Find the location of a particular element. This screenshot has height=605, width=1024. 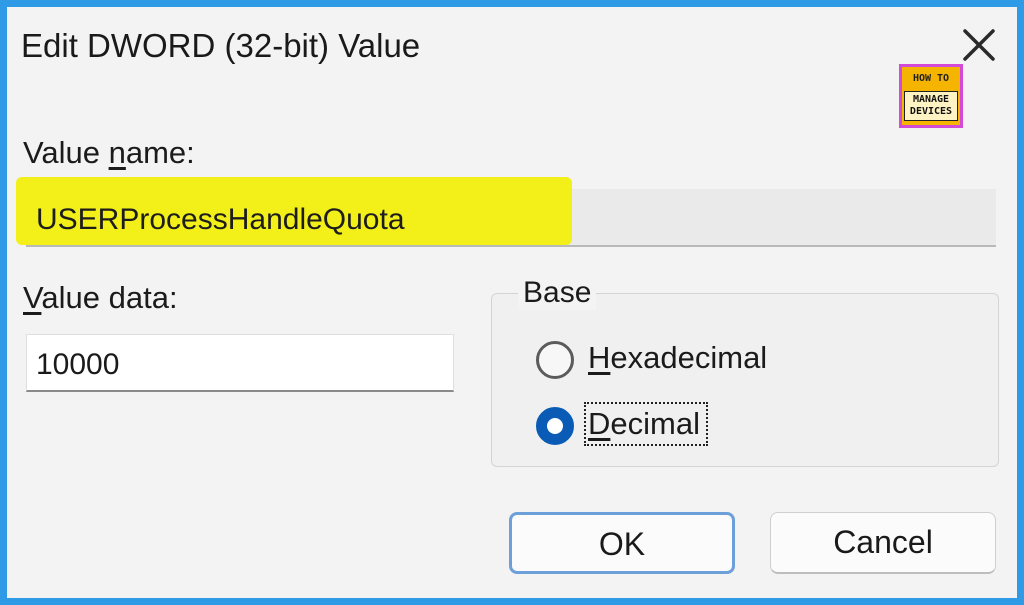

title-bar: Edit DWORD (32-bit) Value is located at coordinates (512, 49).